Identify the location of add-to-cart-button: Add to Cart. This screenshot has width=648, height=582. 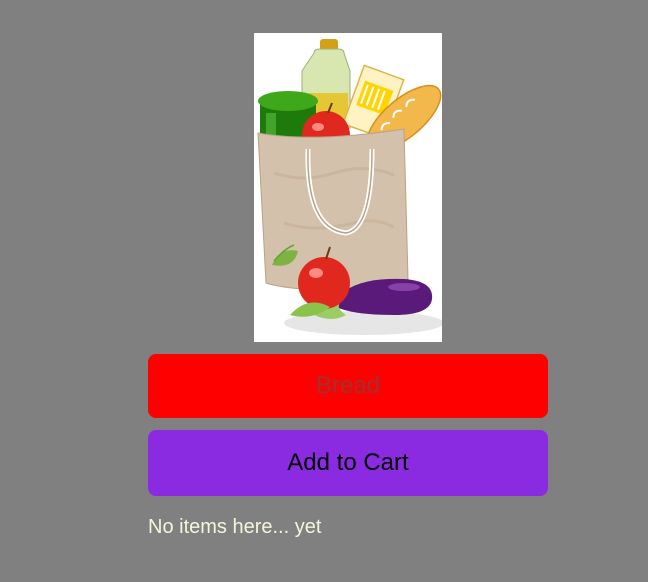
(348, 463).